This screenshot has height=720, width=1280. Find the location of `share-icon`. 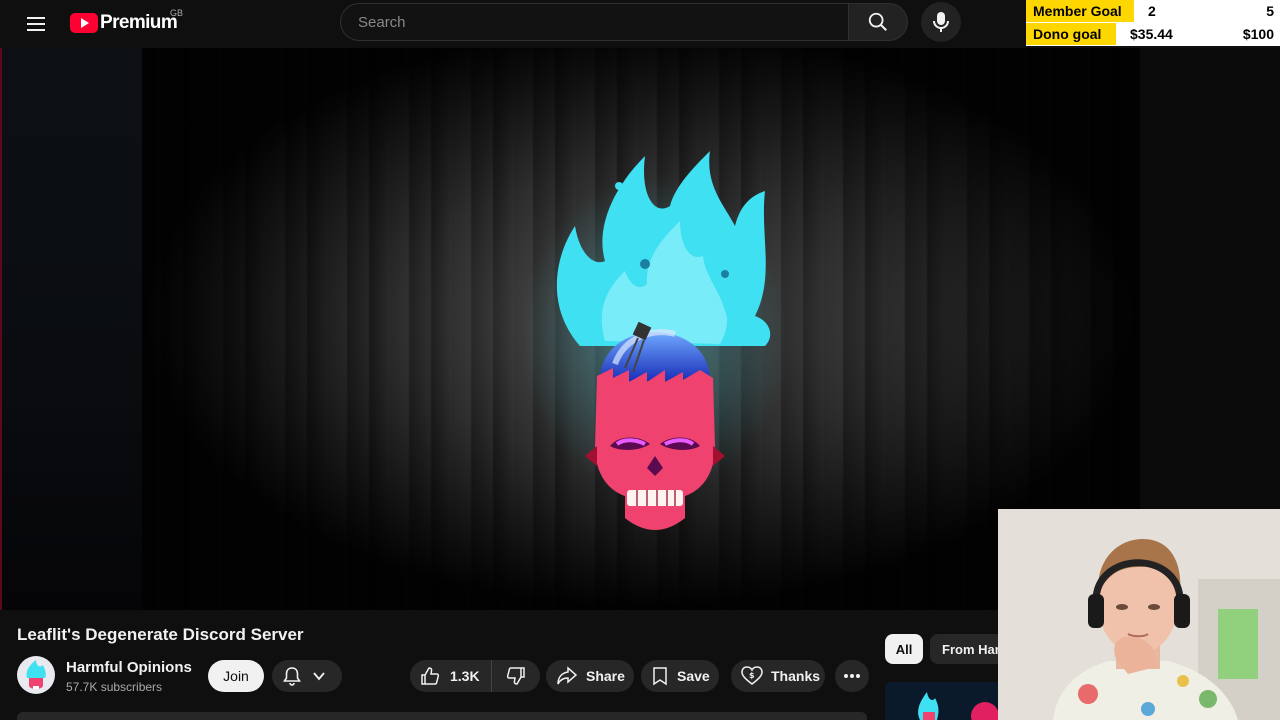

share-icon is located at coordinates (567, 676).